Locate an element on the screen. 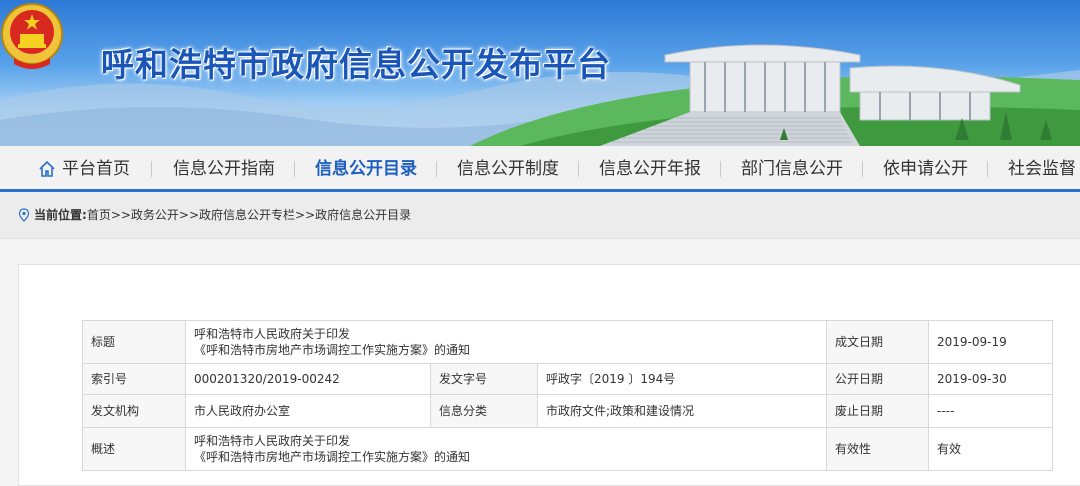 This screenshot has width=1080, height=486. nav-item-home: 平台首页 is located at coordinates (84, 167).